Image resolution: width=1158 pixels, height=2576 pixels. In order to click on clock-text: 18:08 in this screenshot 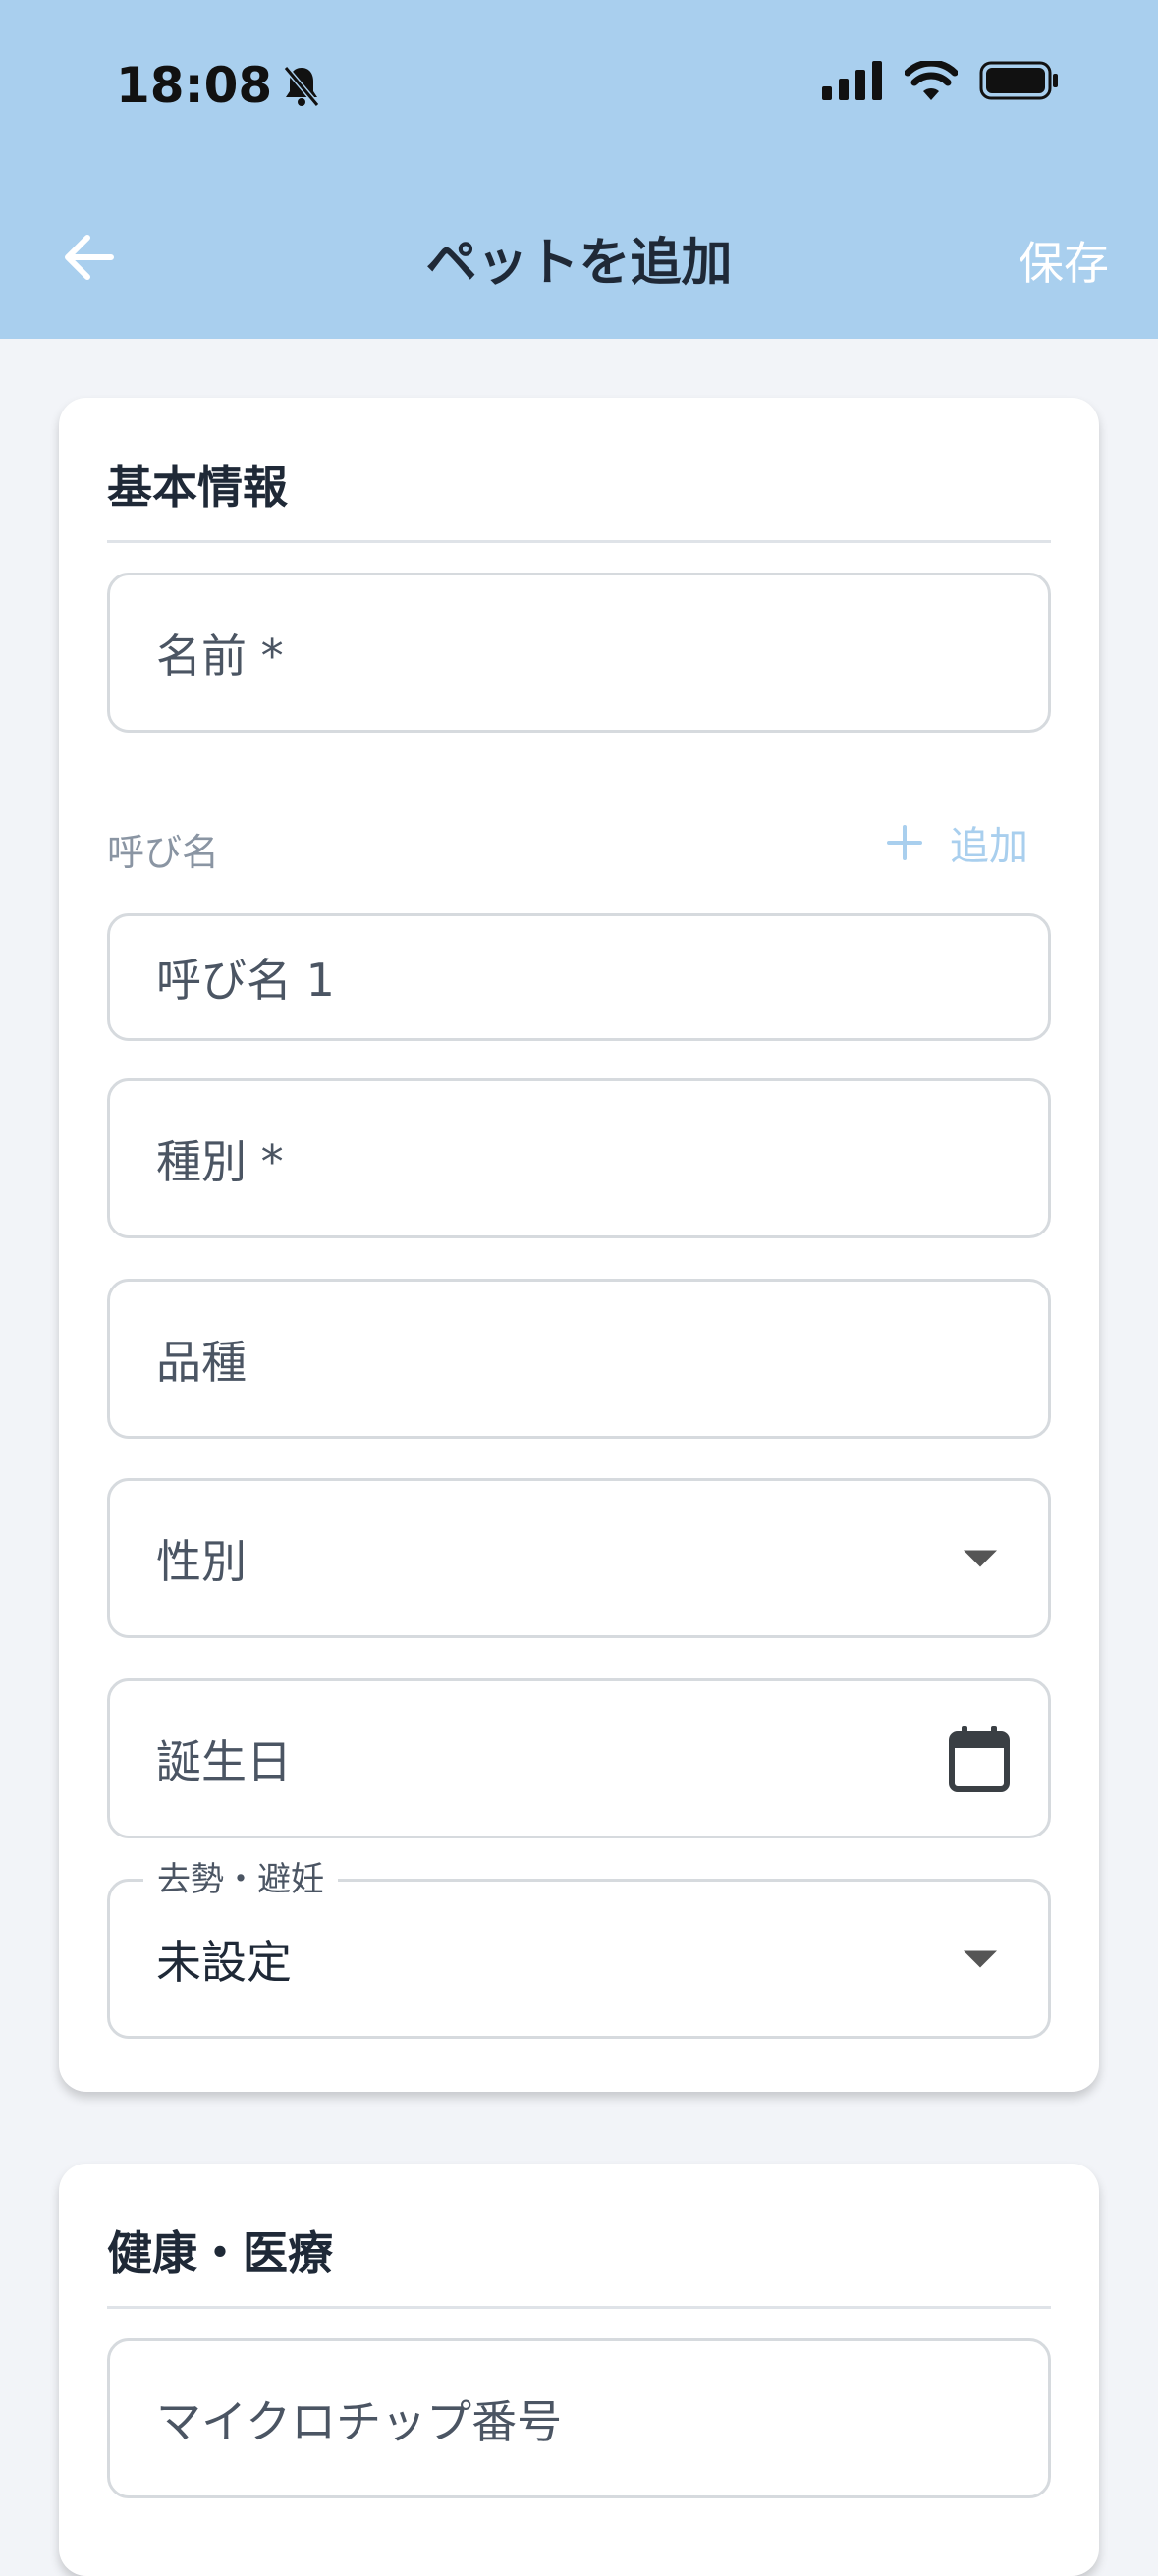, I will do `click(194, 86)`.